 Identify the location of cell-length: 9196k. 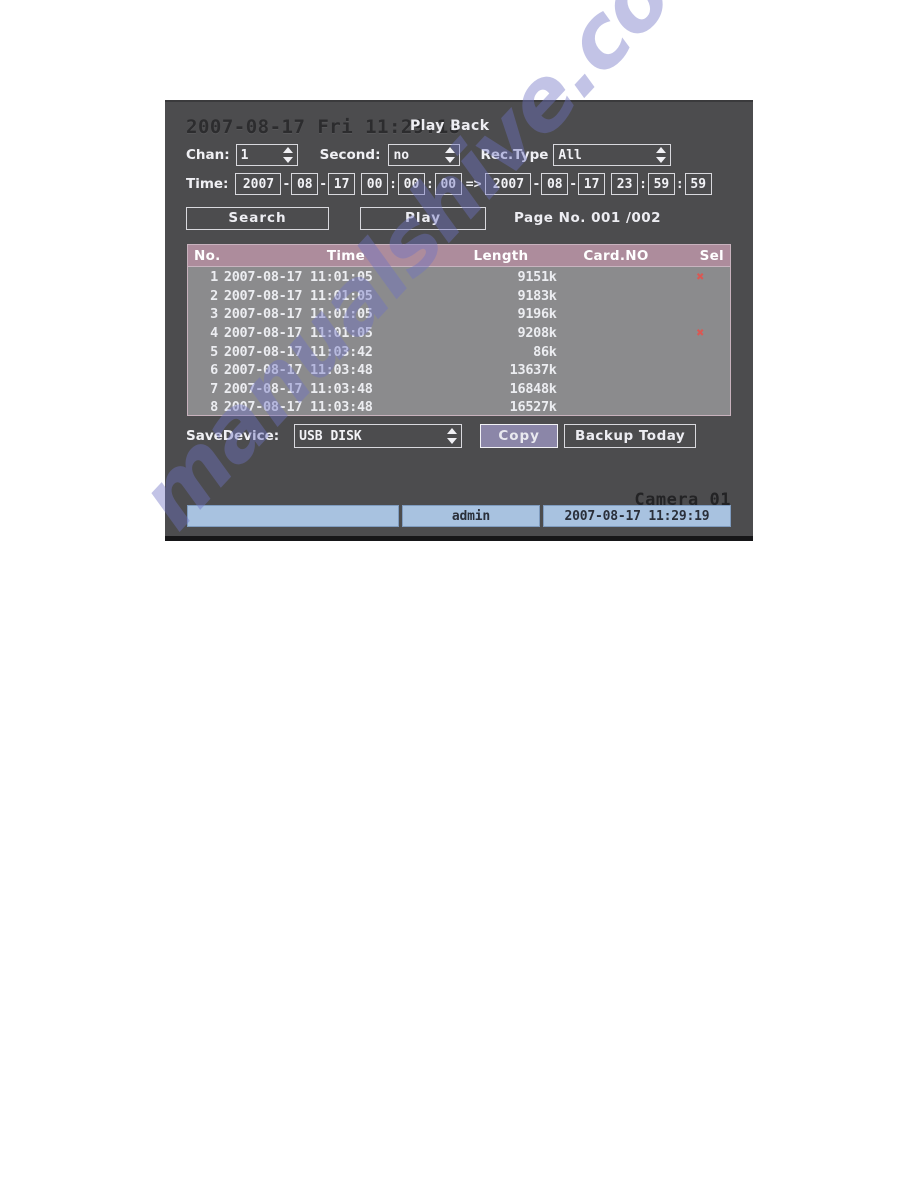
(537, 314).